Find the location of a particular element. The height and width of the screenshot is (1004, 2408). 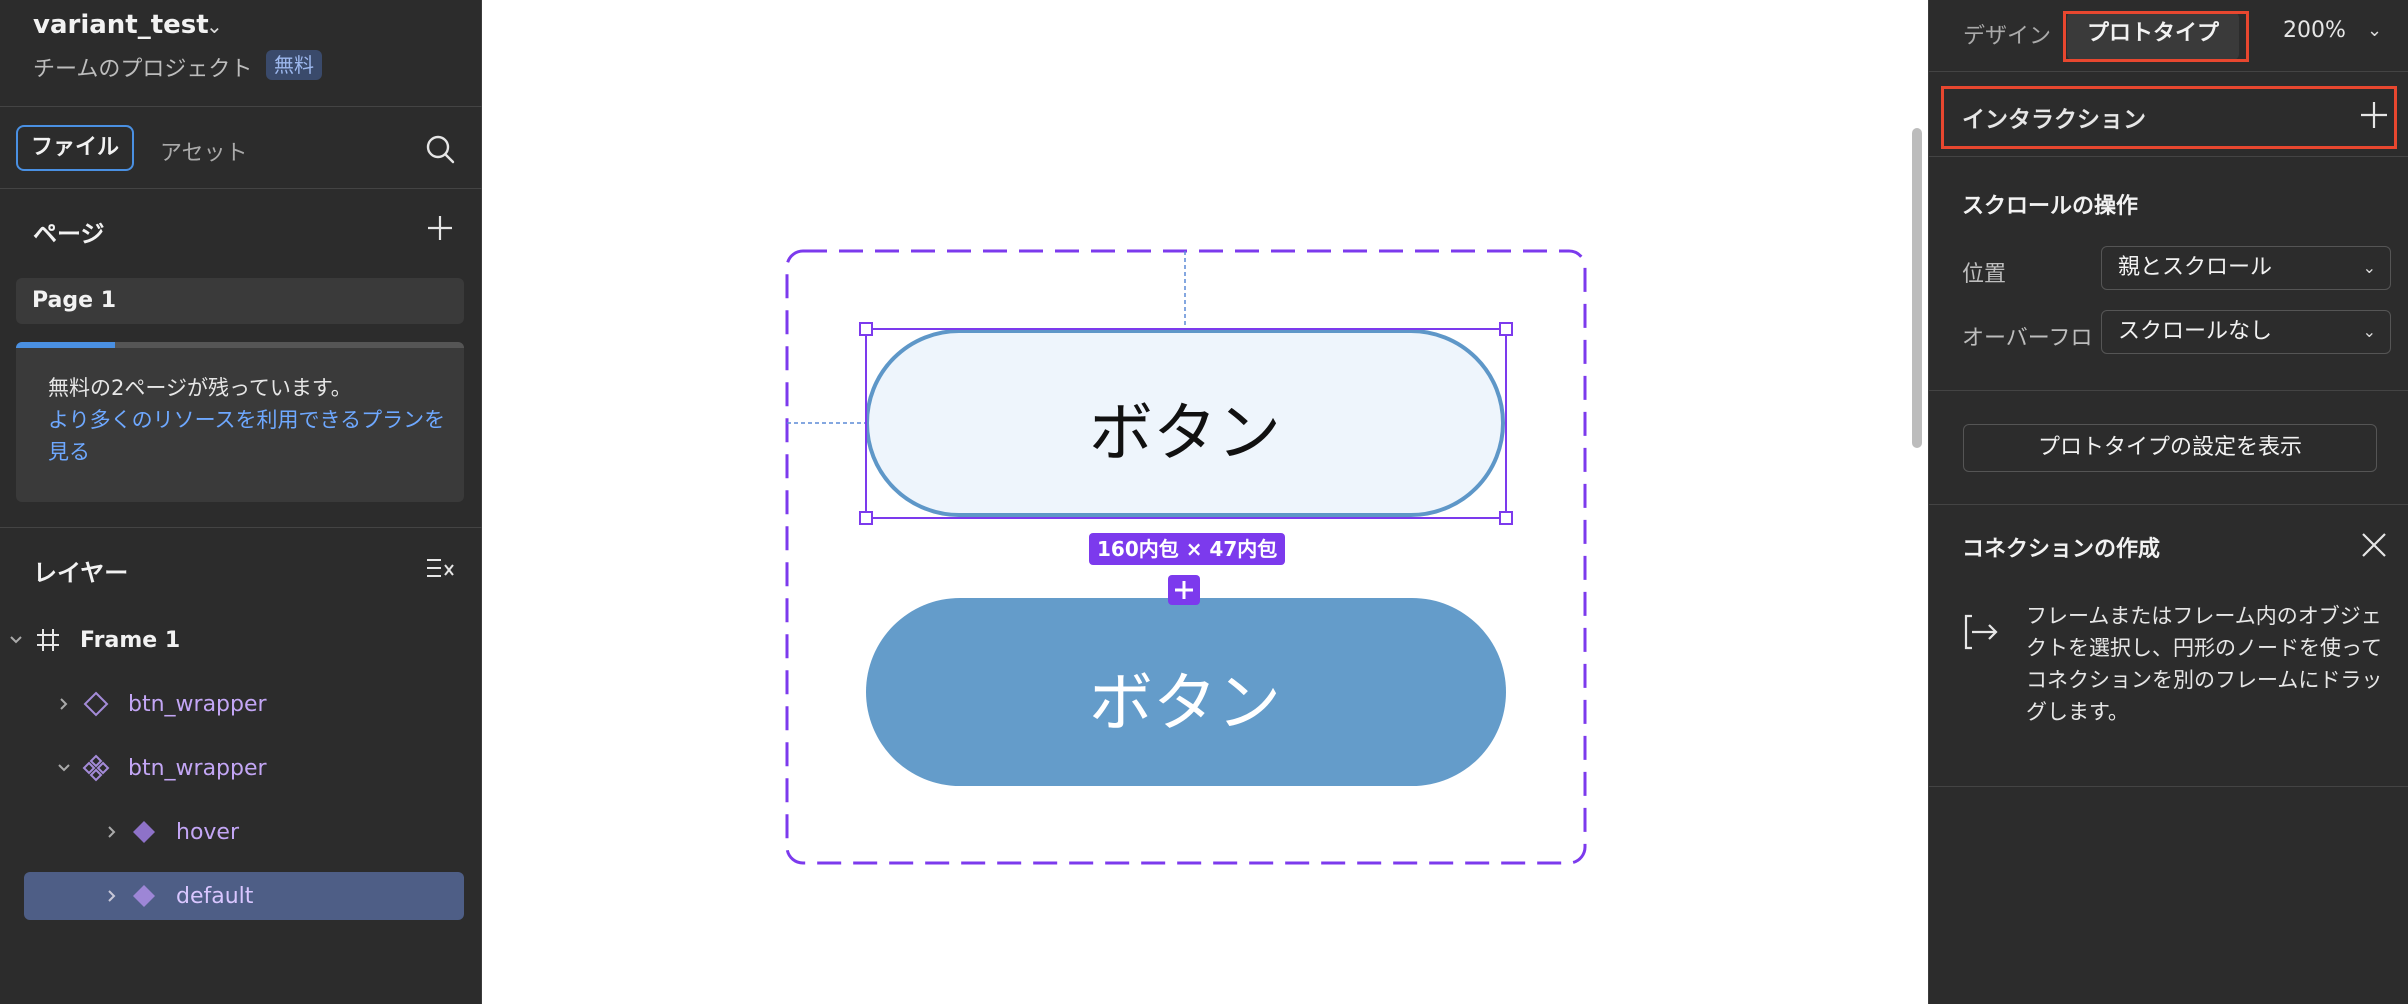

position-select: 親とスクロール ⌄ is located at coordinates (2246, 268).